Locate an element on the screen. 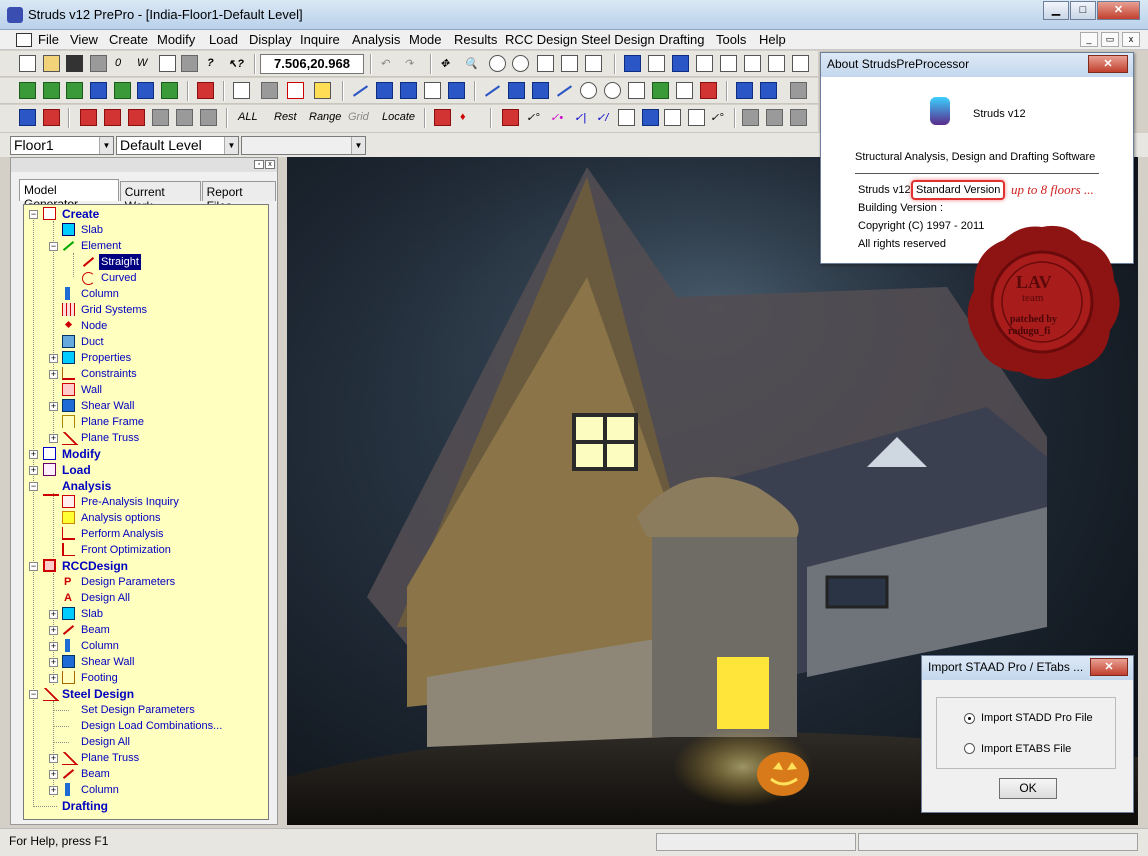 This screenshot has height=856, width=1148. menu-tools: Tools is located at coordinates (731, 39).